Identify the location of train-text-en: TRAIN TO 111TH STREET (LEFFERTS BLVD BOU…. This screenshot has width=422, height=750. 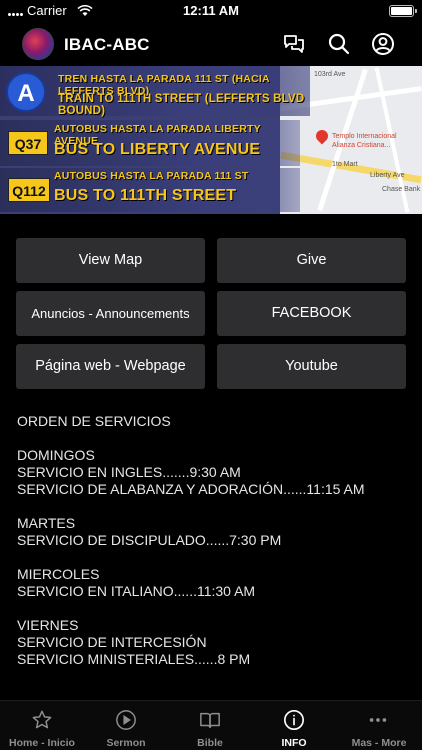
(181, 105).